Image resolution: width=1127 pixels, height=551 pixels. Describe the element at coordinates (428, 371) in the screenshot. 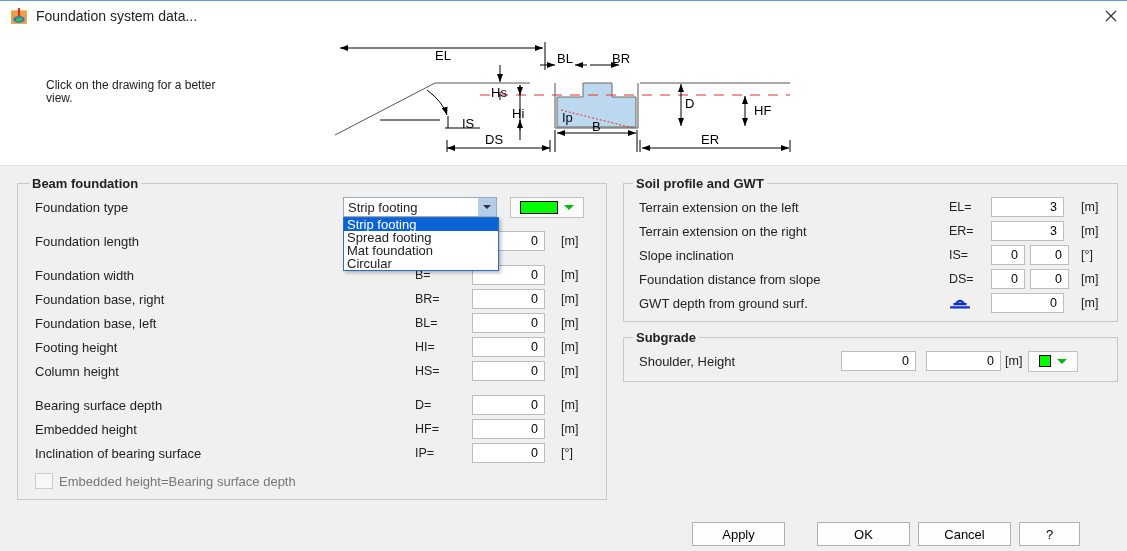

I see `symbol-label: HS=` at that location.